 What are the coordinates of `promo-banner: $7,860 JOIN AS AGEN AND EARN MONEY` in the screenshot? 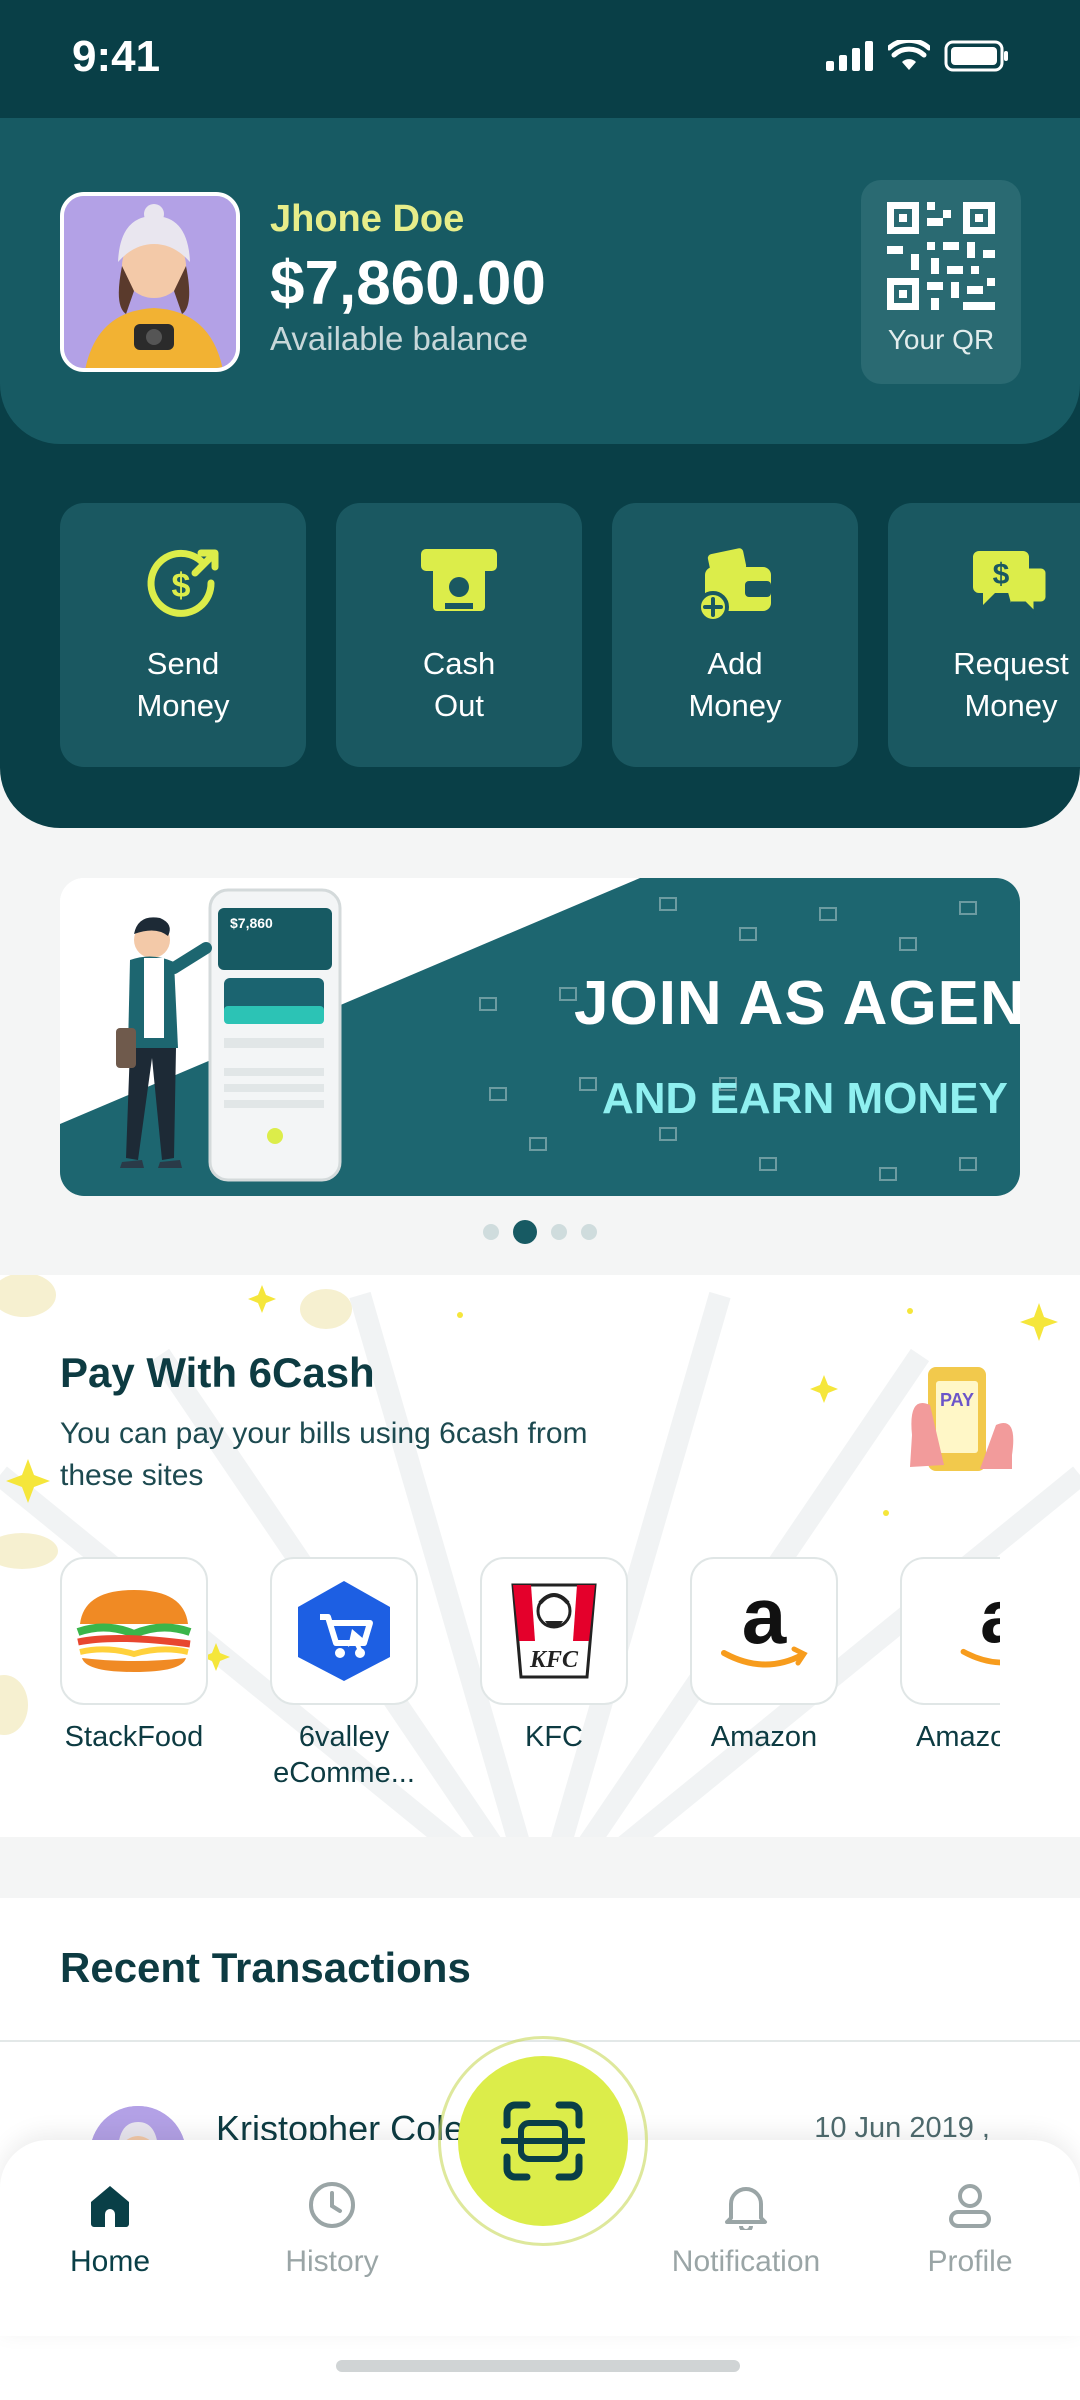 It's located at (540, 1037).